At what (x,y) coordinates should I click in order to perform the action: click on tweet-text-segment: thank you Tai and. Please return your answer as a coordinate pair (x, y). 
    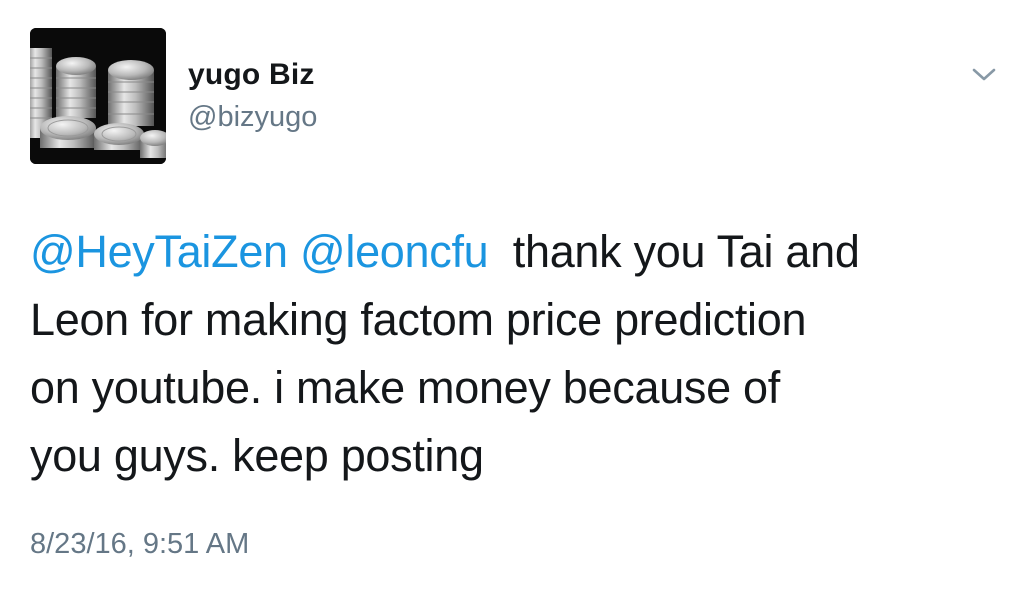
    Looking at the image, I should click on (686, 251).